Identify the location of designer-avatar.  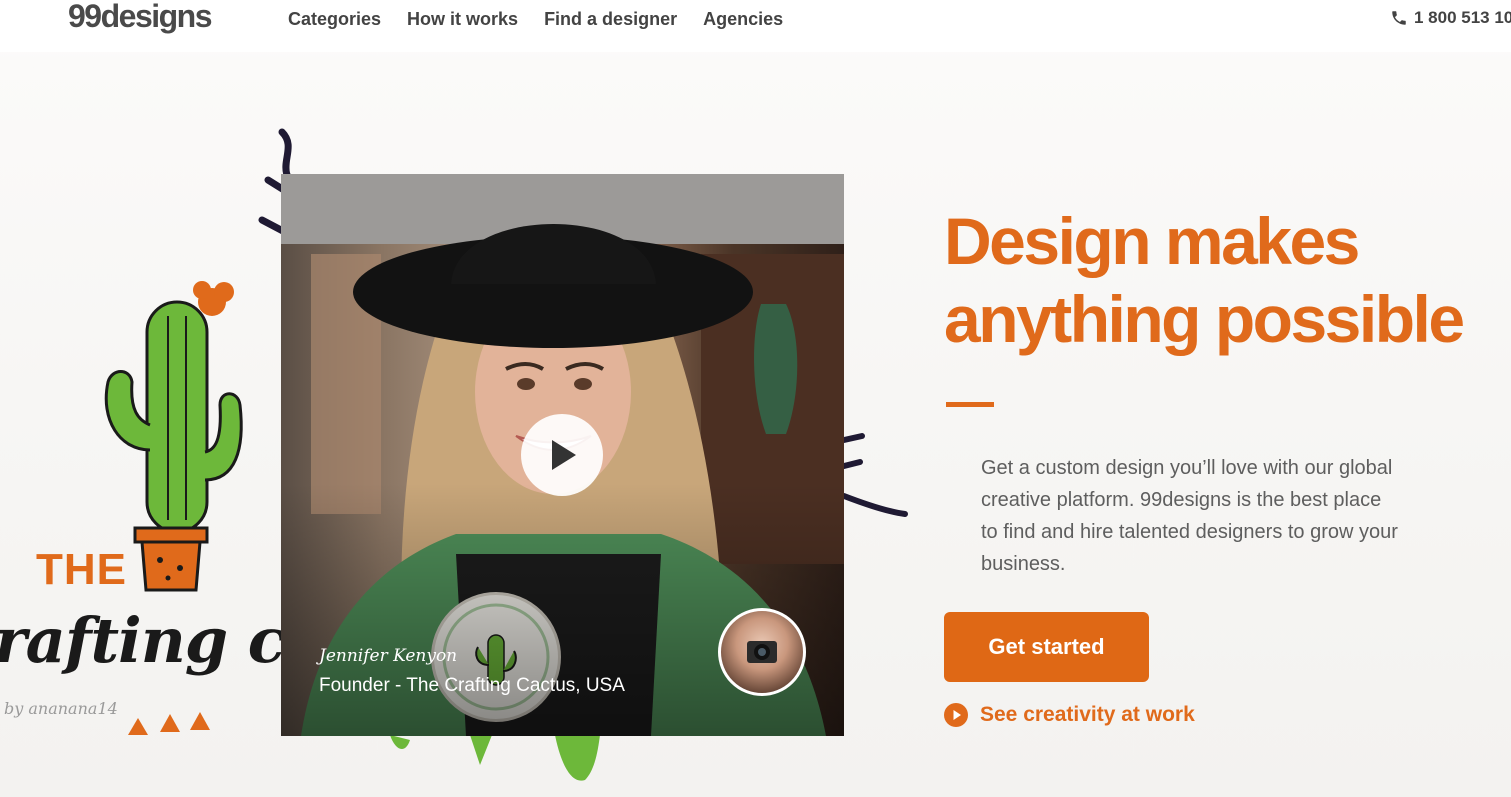
(762, 652).